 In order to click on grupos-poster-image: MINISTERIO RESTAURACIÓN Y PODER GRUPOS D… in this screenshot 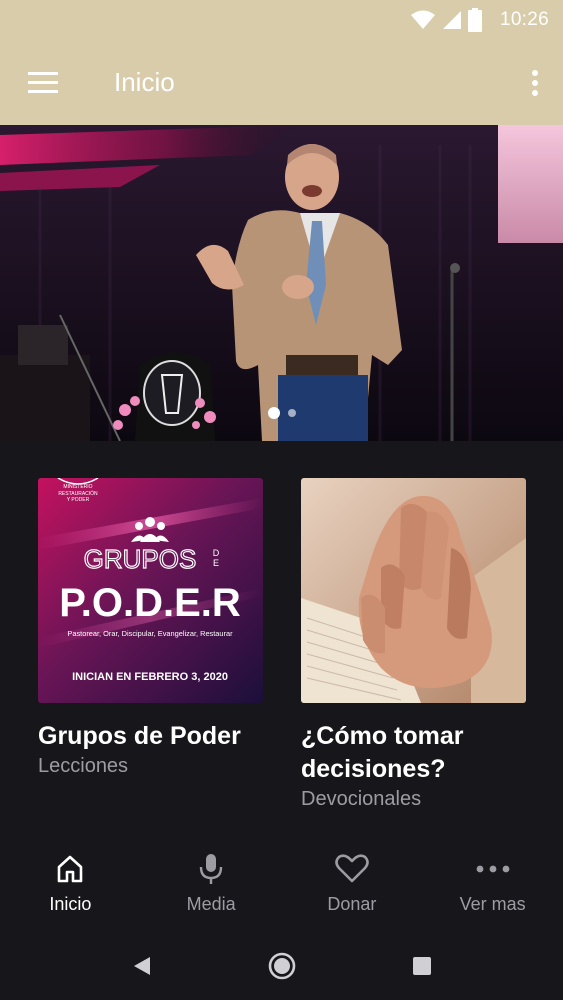, I will do `click(150, 590)`.